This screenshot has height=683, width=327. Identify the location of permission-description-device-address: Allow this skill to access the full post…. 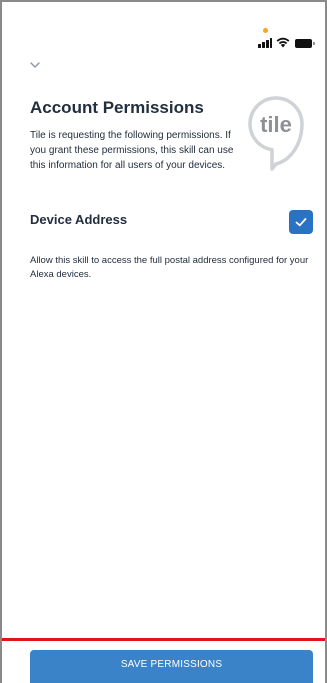
(169, 267).